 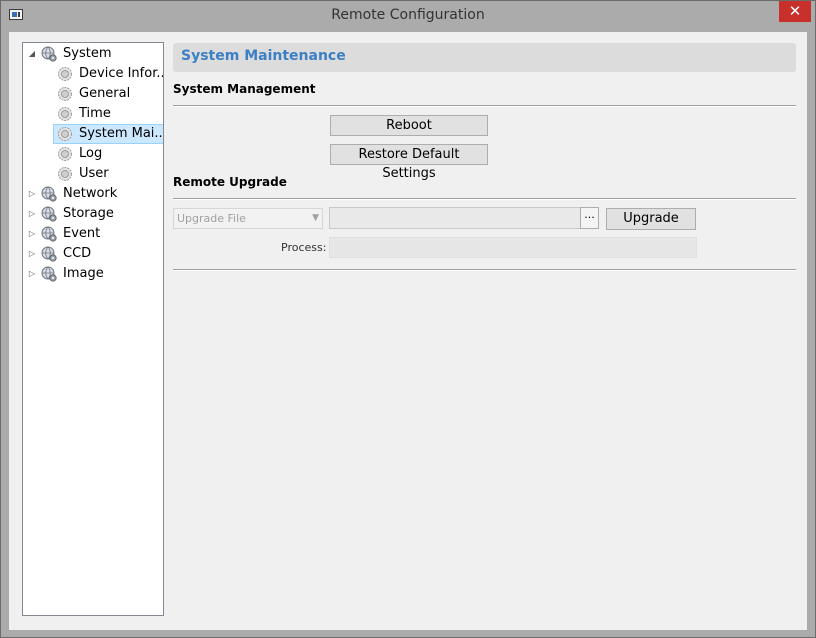 I want to click on close-button: ✕, so click(x=795, y=11).